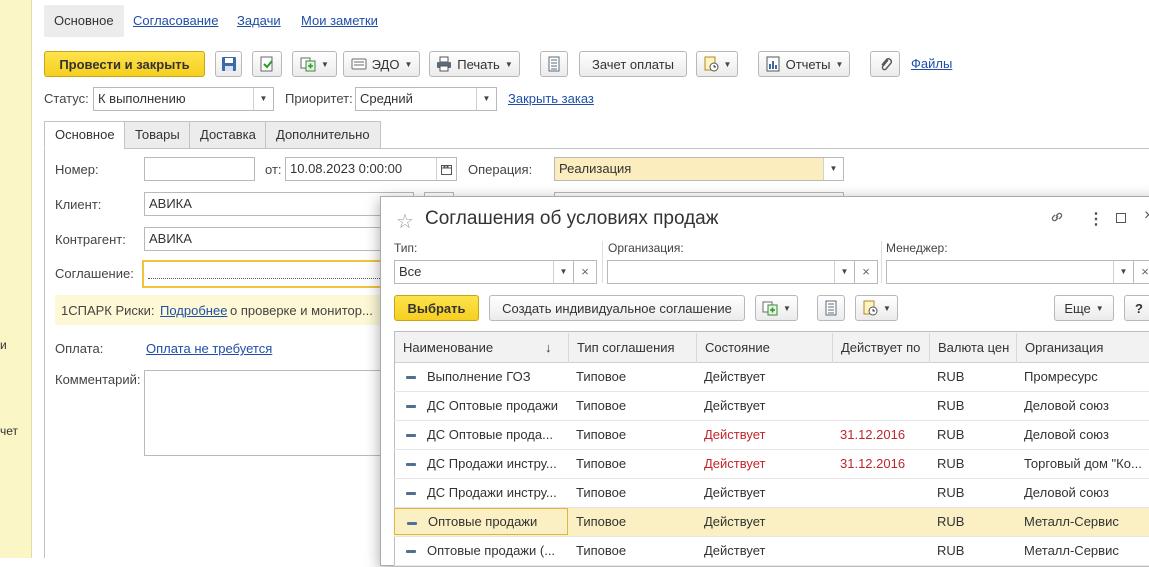 The width and height of the screenshot is (1149, 567). Describe the element at coordinates (973, 348) in the screenshot. I see `column-header-currency: Валюта цен` at that location.